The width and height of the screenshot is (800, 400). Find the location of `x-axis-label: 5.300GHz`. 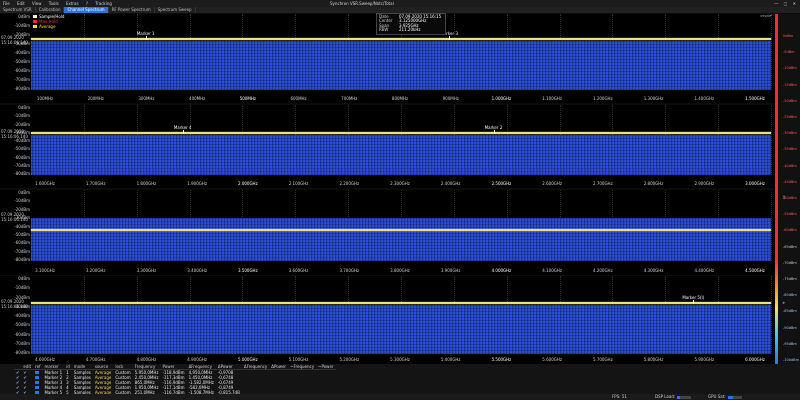

x-axis-label: 5.300GHz is located at coordinates (400, 359).